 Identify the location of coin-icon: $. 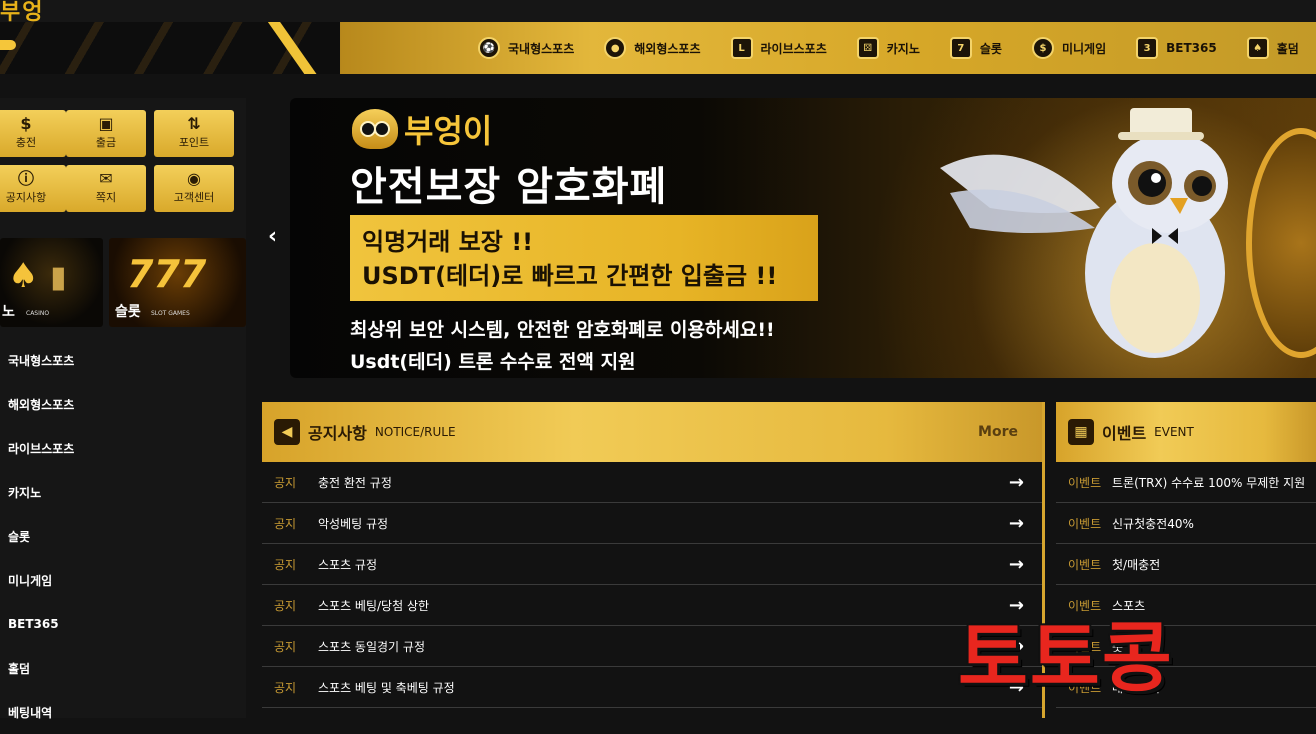
(1042, 48).